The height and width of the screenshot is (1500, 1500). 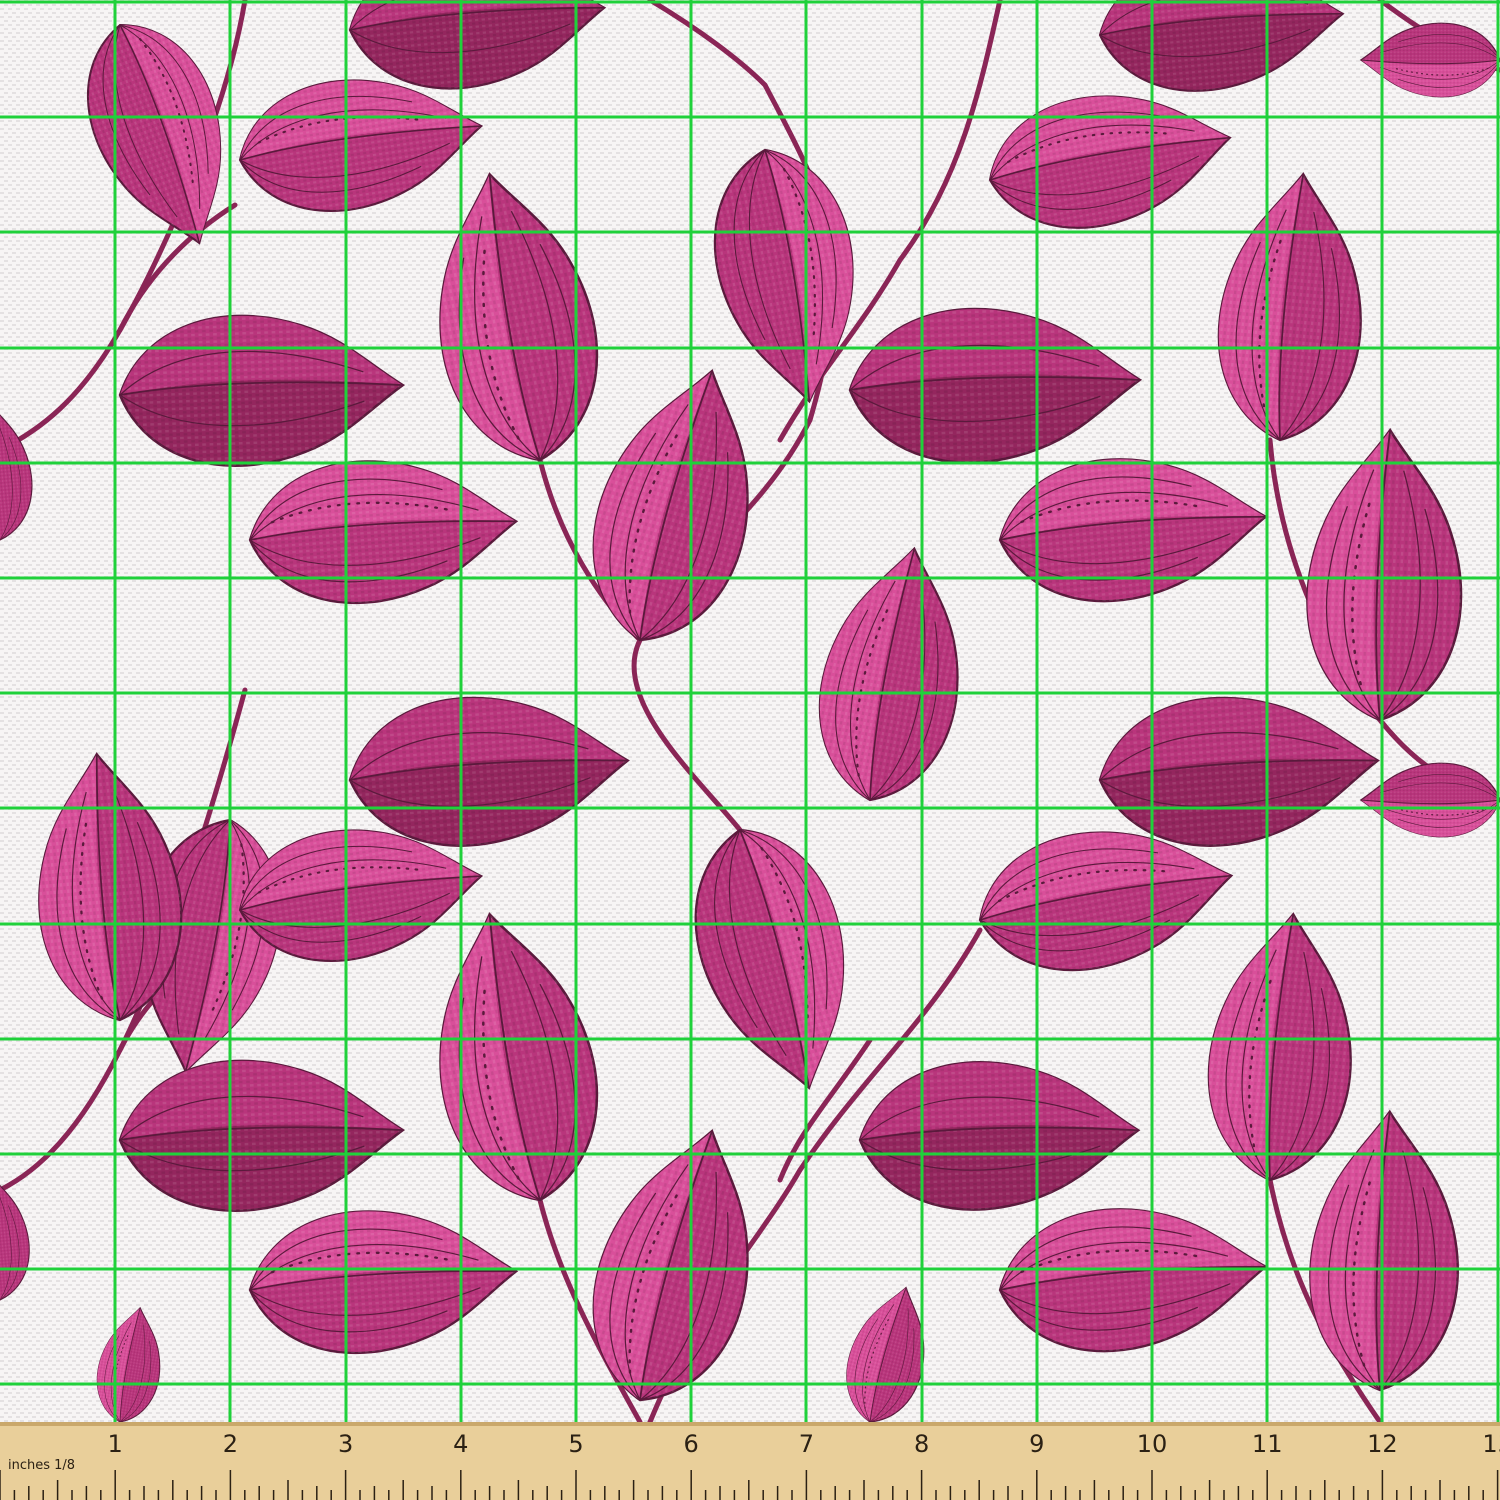 I want to click on ruler-number: 5, so click(x=575, y=1444).